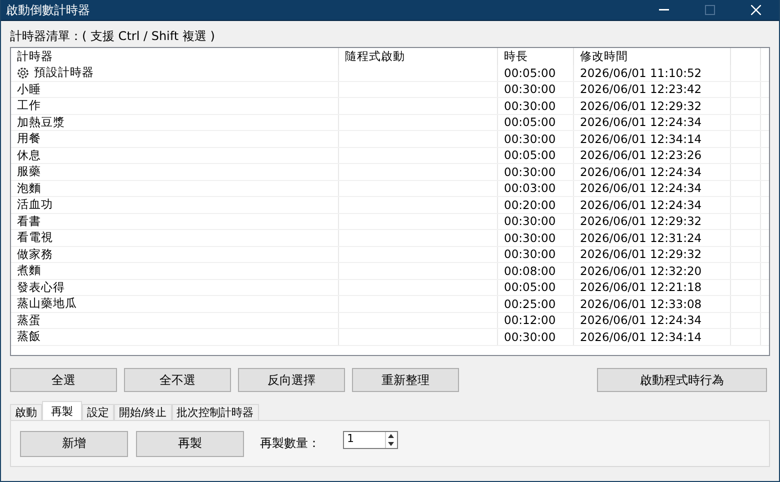 The image size is (780, 482). What do you see at coordinates (370, 439) in the screenshot?
I see `count-spinbox: 1` at bounding box center [370, 439].